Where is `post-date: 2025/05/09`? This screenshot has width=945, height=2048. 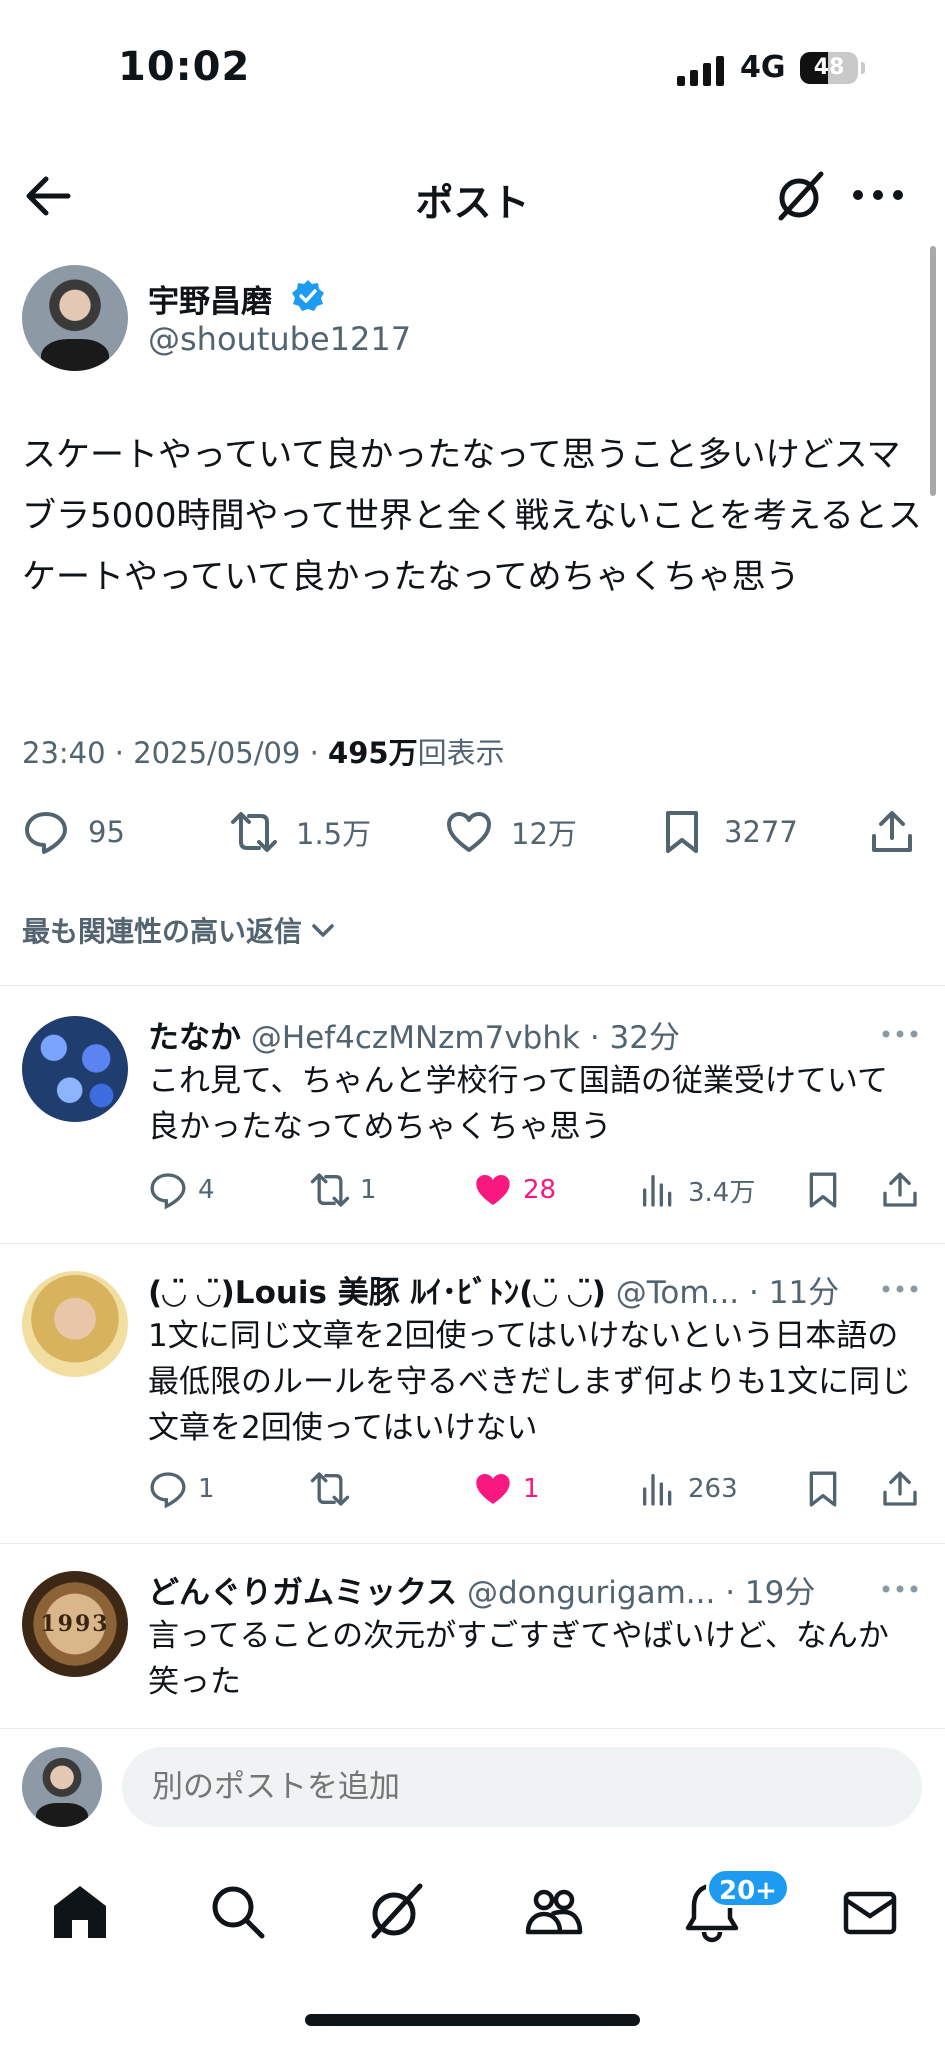
post-date: 2025/05/09 is located at coordinates (217, 753).